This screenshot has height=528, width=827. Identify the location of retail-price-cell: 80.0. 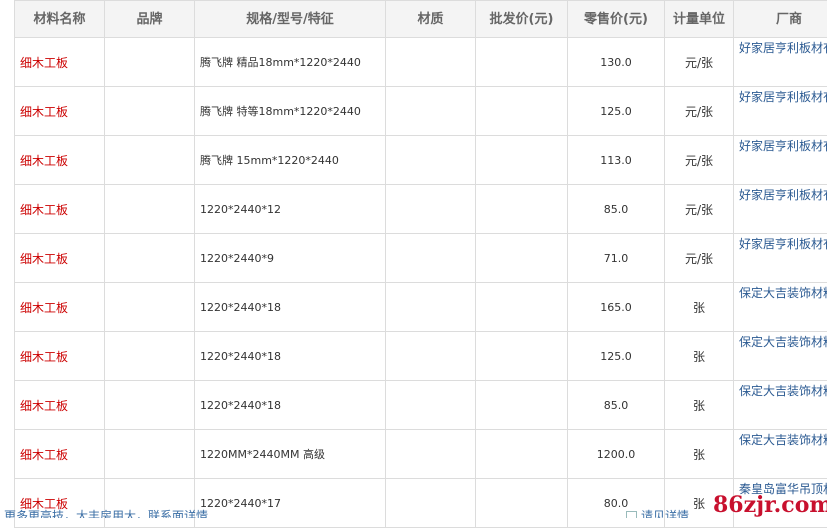
(616, 503).